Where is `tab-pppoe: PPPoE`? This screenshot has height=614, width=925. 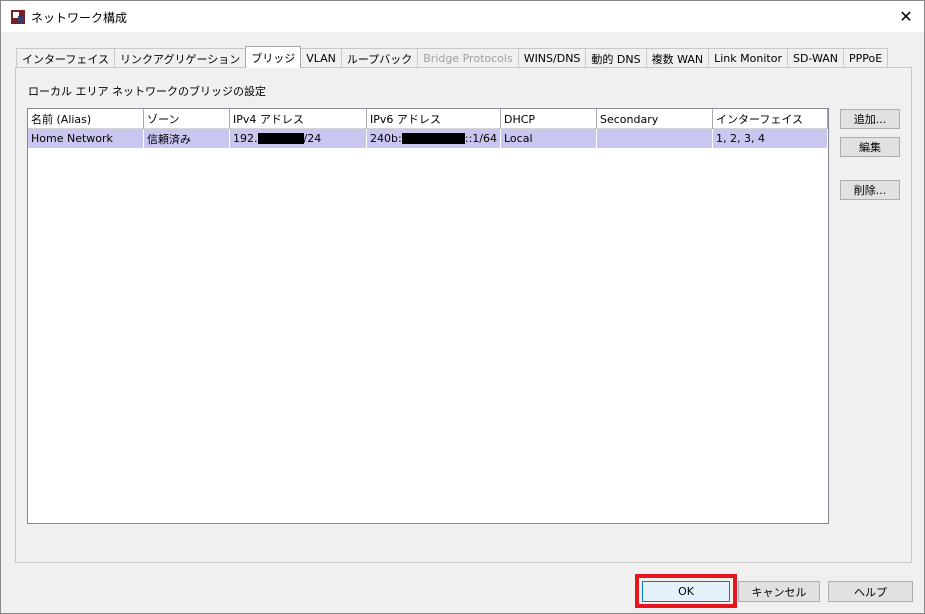 tab-pppoe: PPPoE is located at coordinates (865, 58).